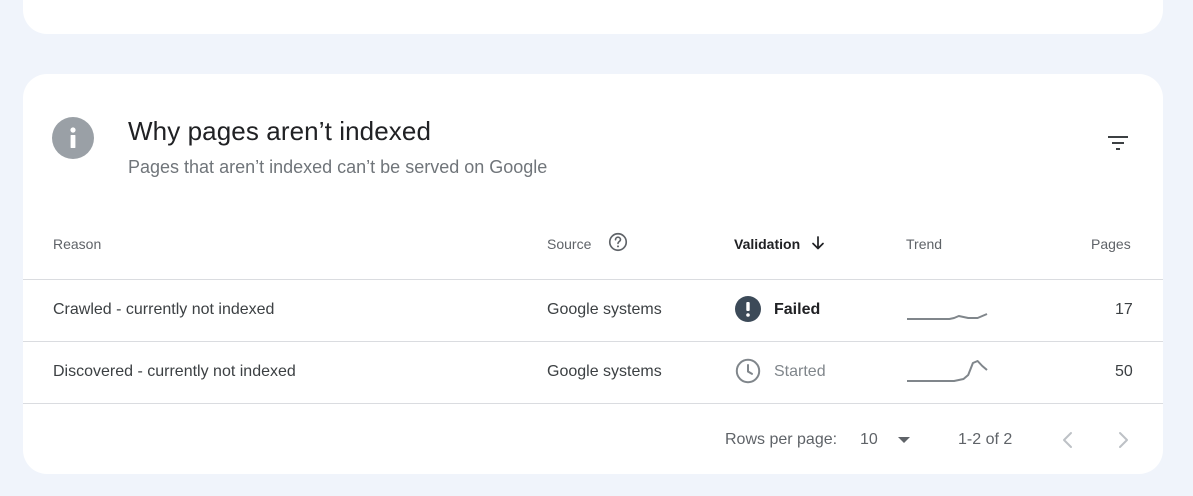 Image resolution: width=1193 pixels, height=496 pixels. I want to click on clock-icon, so click(748, 371).